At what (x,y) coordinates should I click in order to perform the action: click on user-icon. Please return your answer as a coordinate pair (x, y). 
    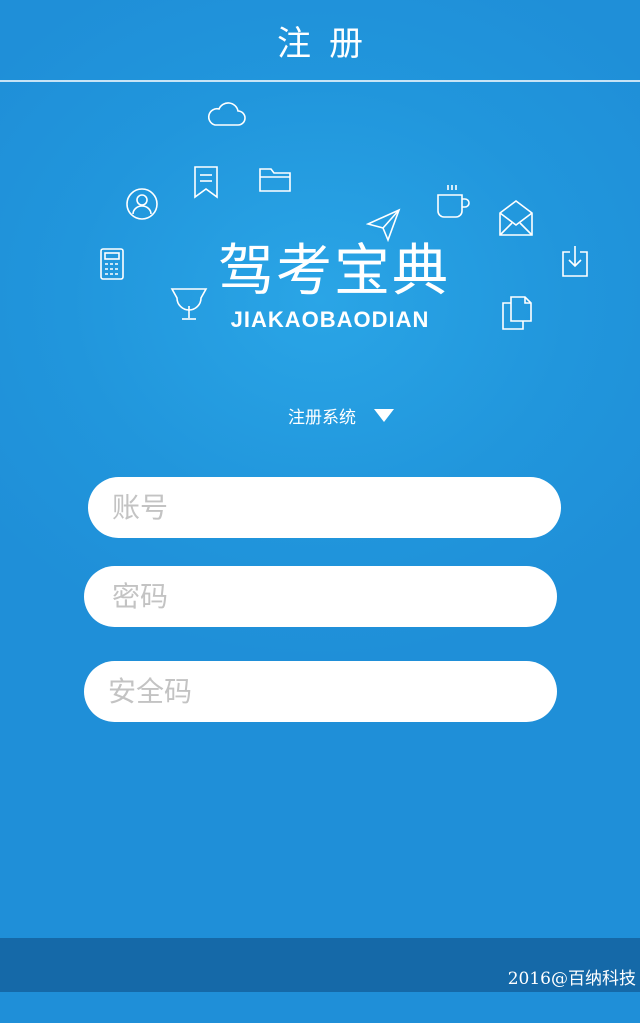
    Looking at the image, I should click on (142, 204).